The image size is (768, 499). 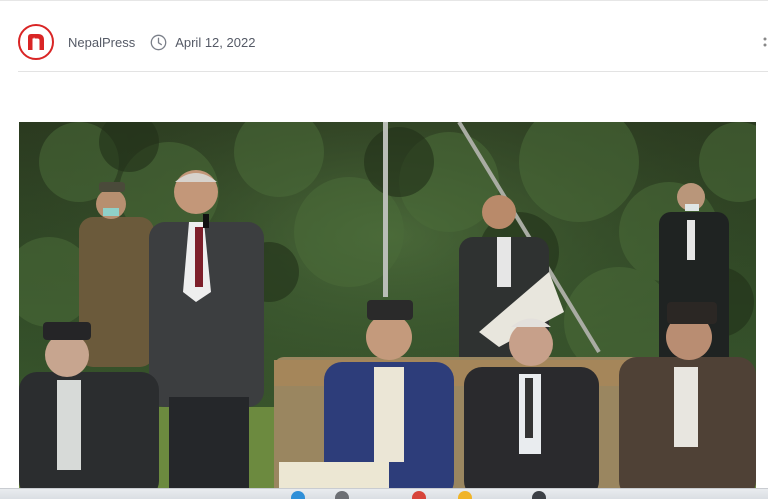 What do you see at coordinates (215, 42) in the screenshot?
I see `publish-date: April 12, 2022` at bounding box center [215, 42].